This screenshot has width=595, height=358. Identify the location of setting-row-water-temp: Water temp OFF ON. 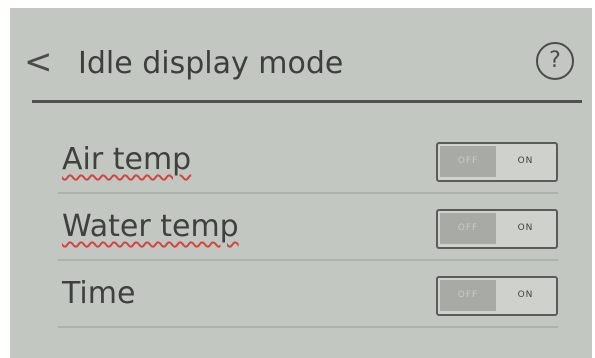
(308, 230).